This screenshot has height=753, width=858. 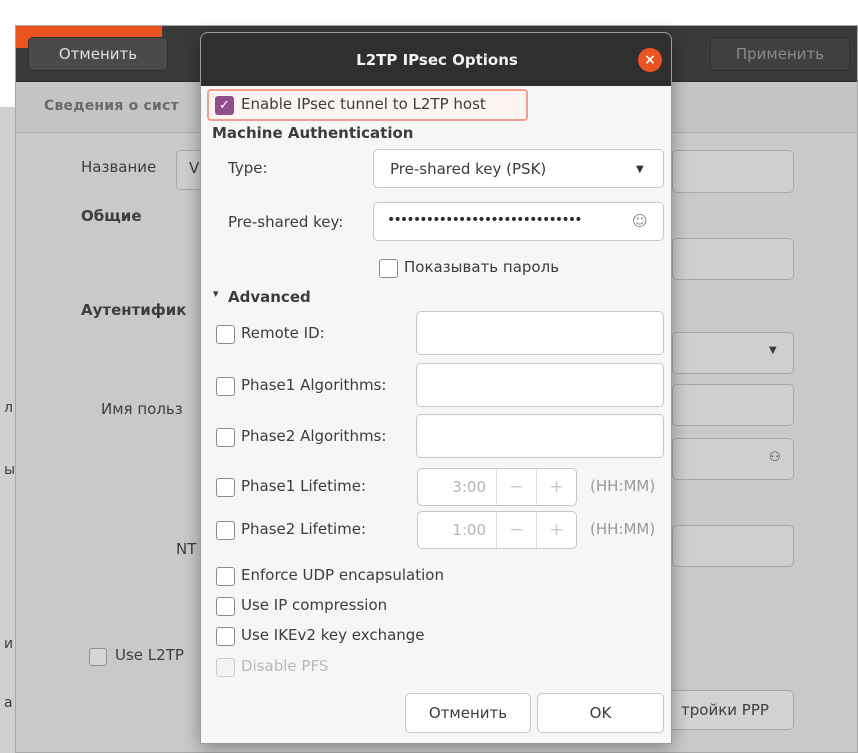 What do you see at coordinates (119, 167) in the screenshot?
I see `name-label: Название` at bounding box center [119, 167].